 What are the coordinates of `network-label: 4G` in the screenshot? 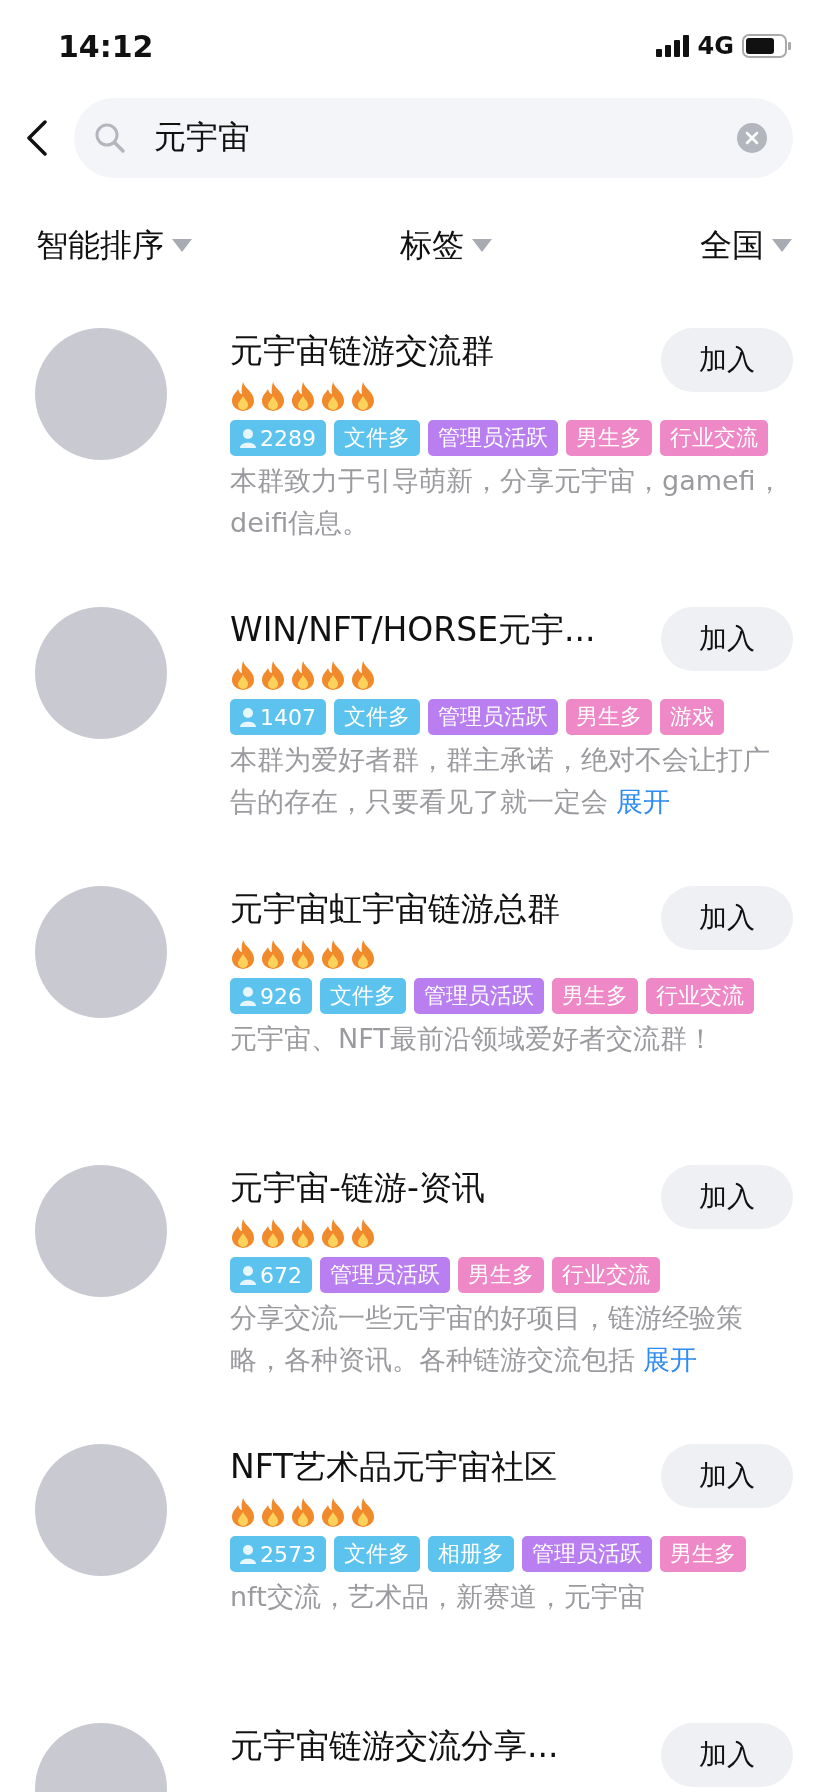 It's located at (715, 46).